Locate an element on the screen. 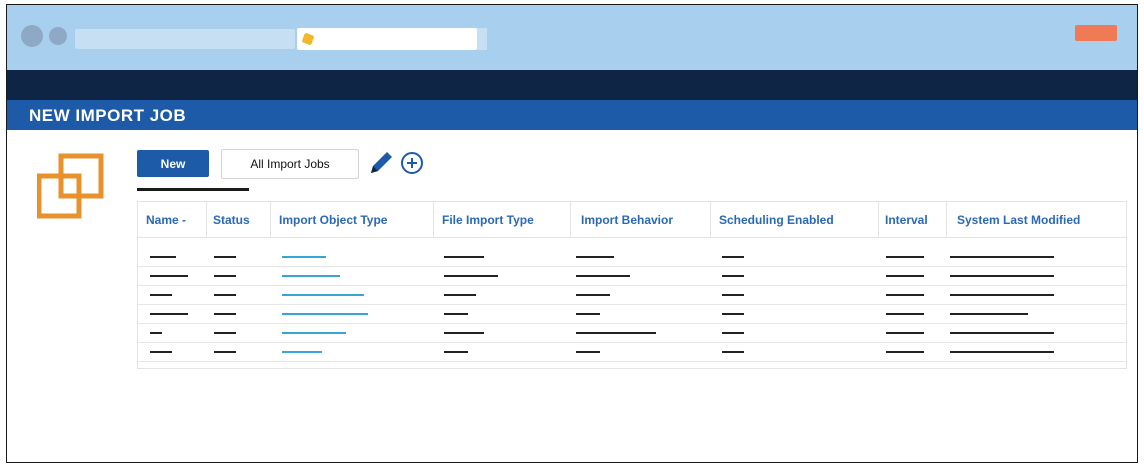 Image resolution: width=1144 pixels, height=467 pixels. plus-circle-icon is located at coordinates (412, 163).